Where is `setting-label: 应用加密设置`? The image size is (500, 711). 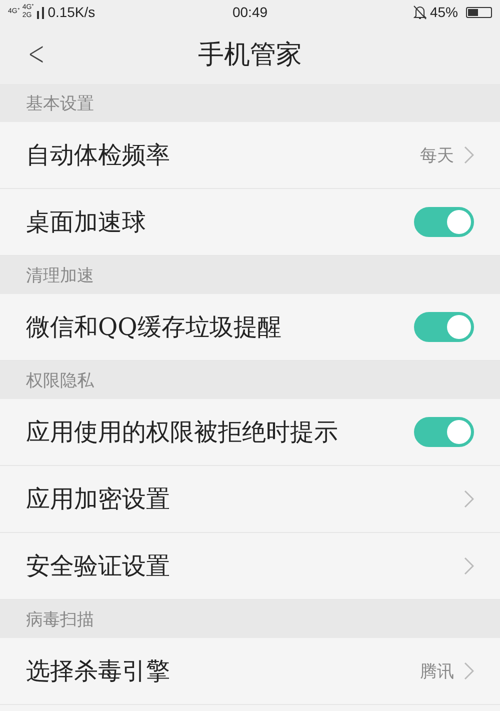 setting-label: 应用加密设置 is located at coordinates (98, 499).